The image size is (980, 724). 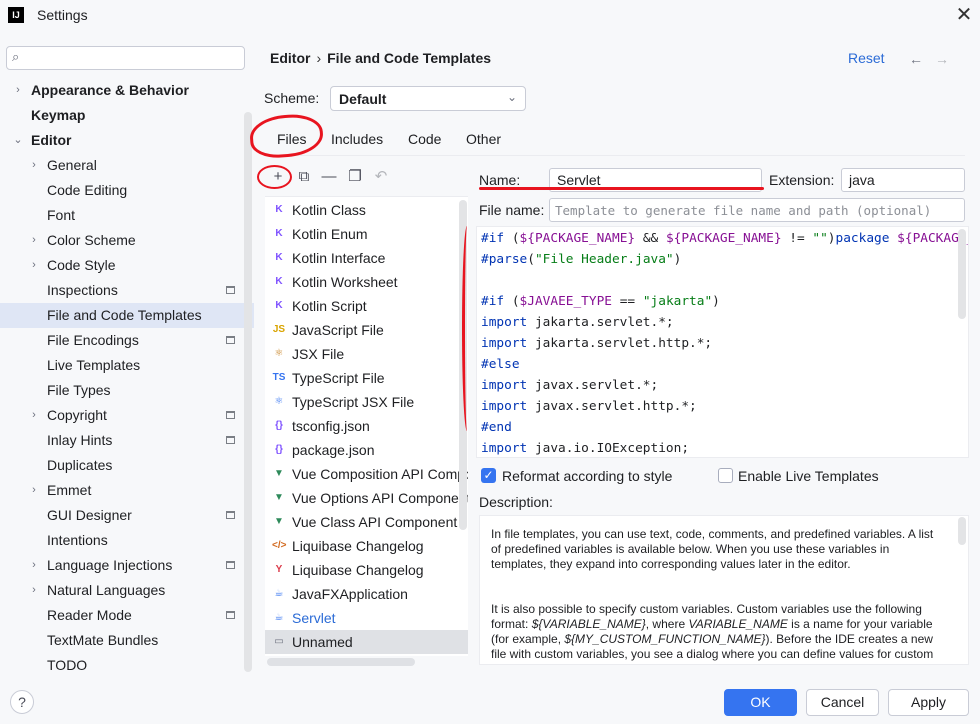 What do you see at coordinates (366, 378) in the screenshot?
I see `template-item: TS TypeScript File` at bounding box center [366, 378].